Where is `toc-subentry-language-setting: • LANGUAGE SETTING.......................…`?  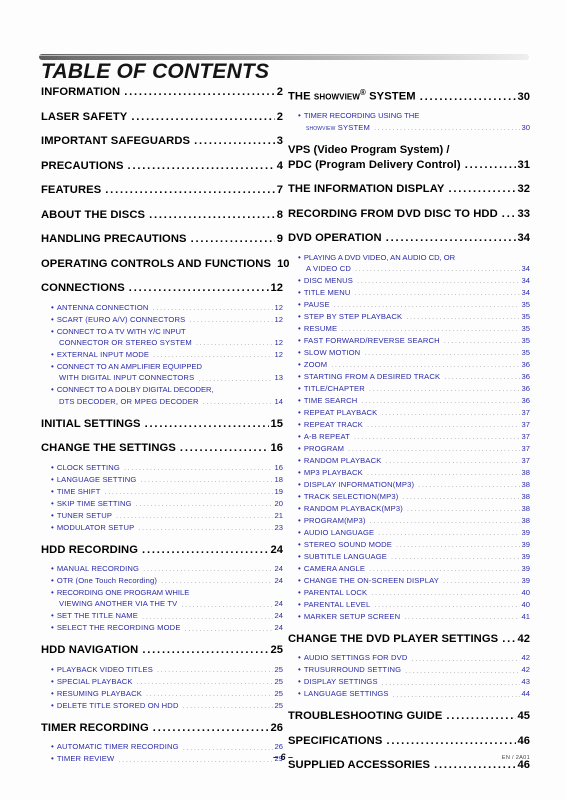
toc-subentry-language-setting: • LANGUAGE SETTING.......................… is located at coordinates (162, 479).